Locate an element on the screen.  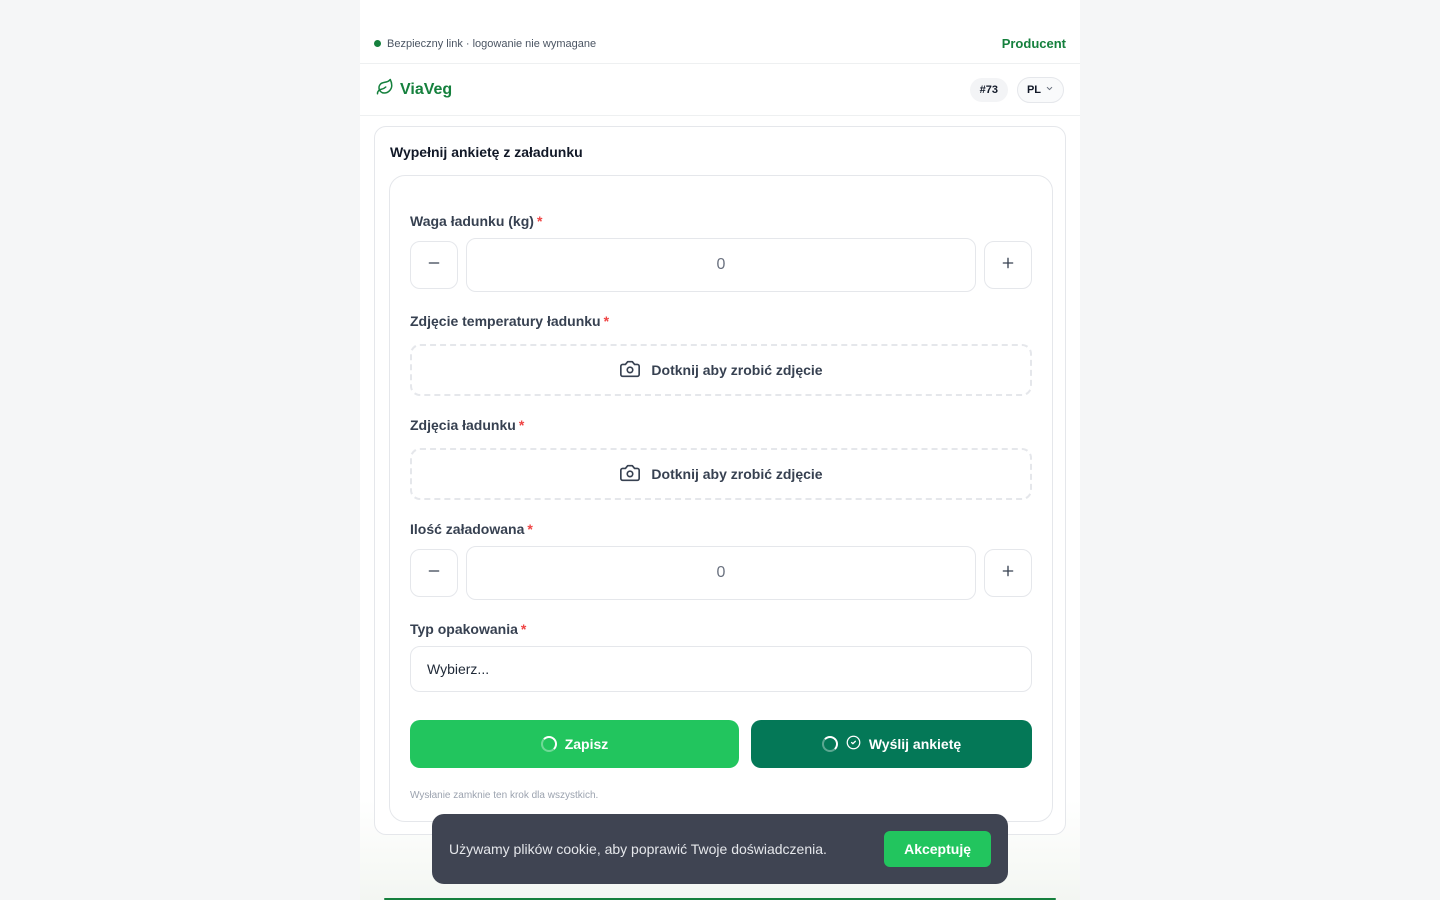
app-header: ViaVeg #73 PL is located at coordinates (720, 90).